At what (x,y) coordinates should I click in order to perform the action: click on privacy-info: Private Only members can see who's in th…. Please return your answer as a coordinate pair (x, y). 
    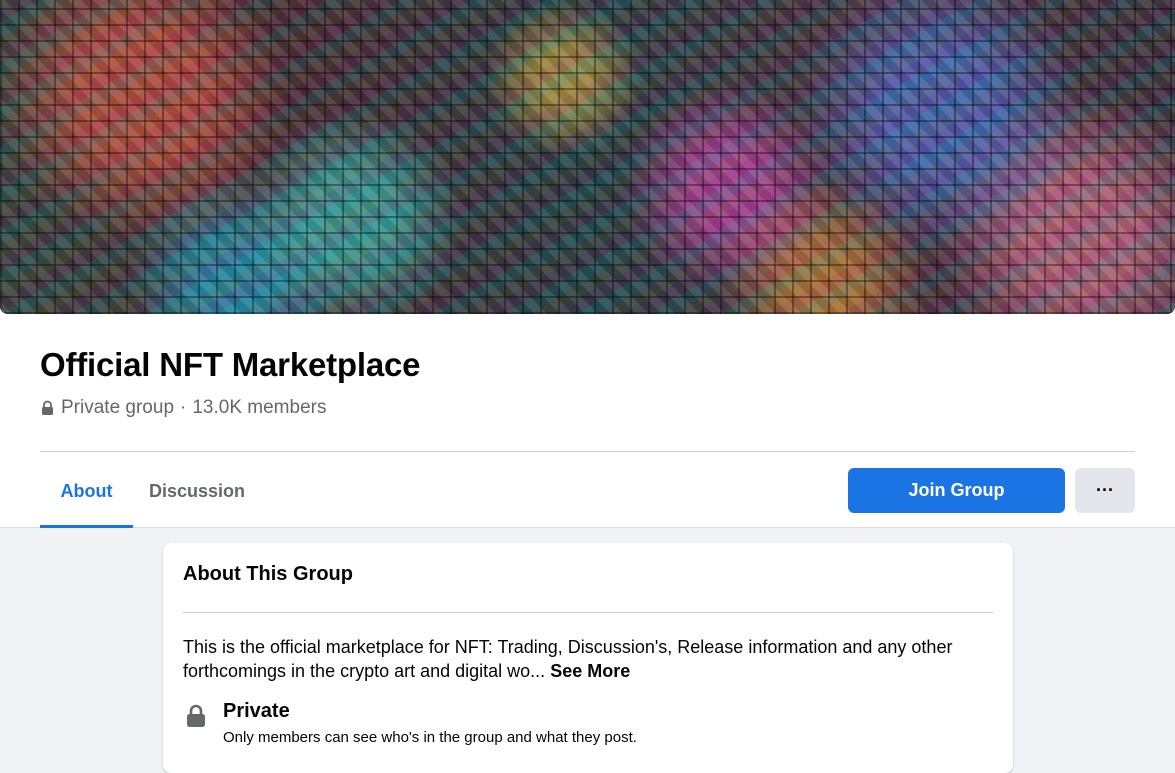
    Looking at the image, I should click on (588, 723).